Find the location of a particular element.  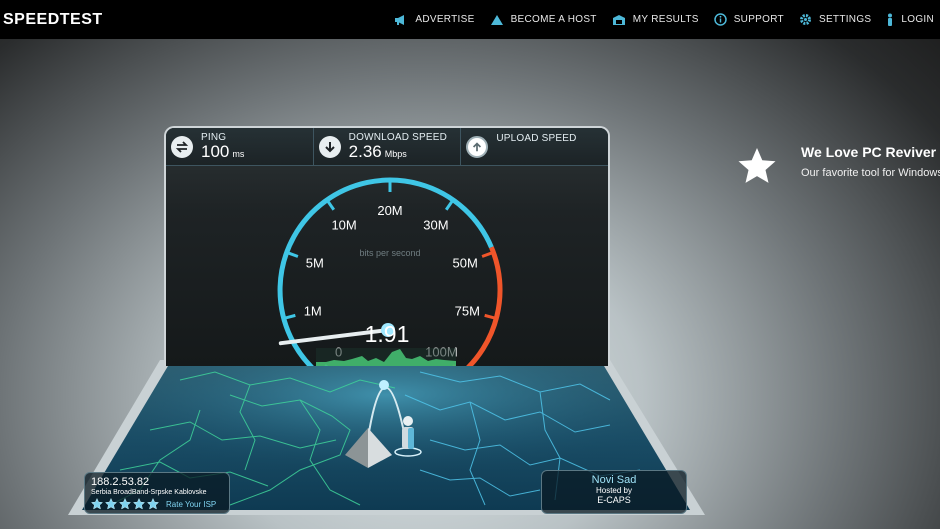

client-ip: 188.2.53.82 is located at coordinates (120, 482).